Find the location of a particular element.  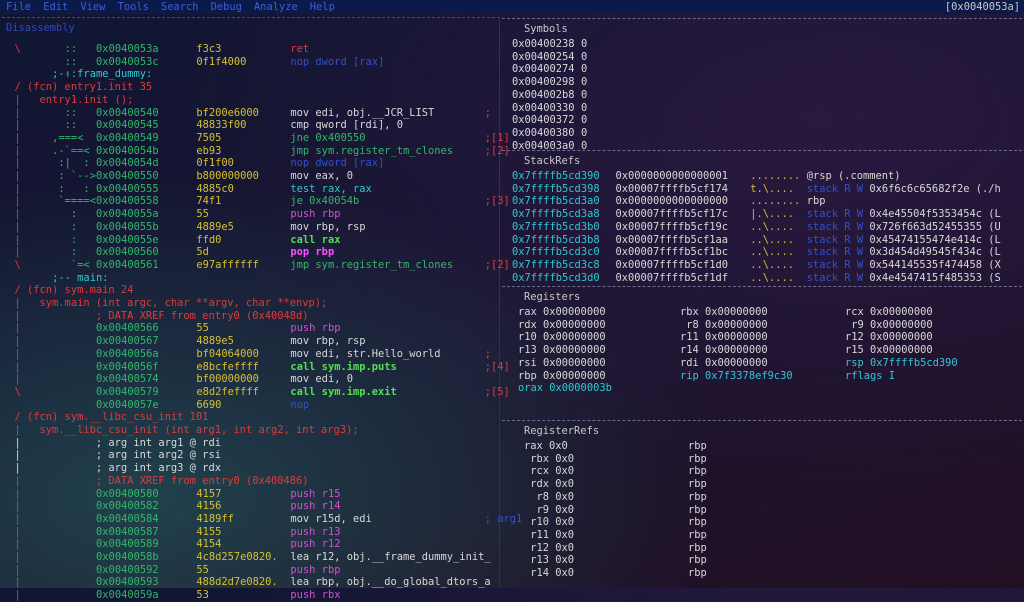

disasm-instruction: mov rbp, rsp is located at coordinates (327, 227).